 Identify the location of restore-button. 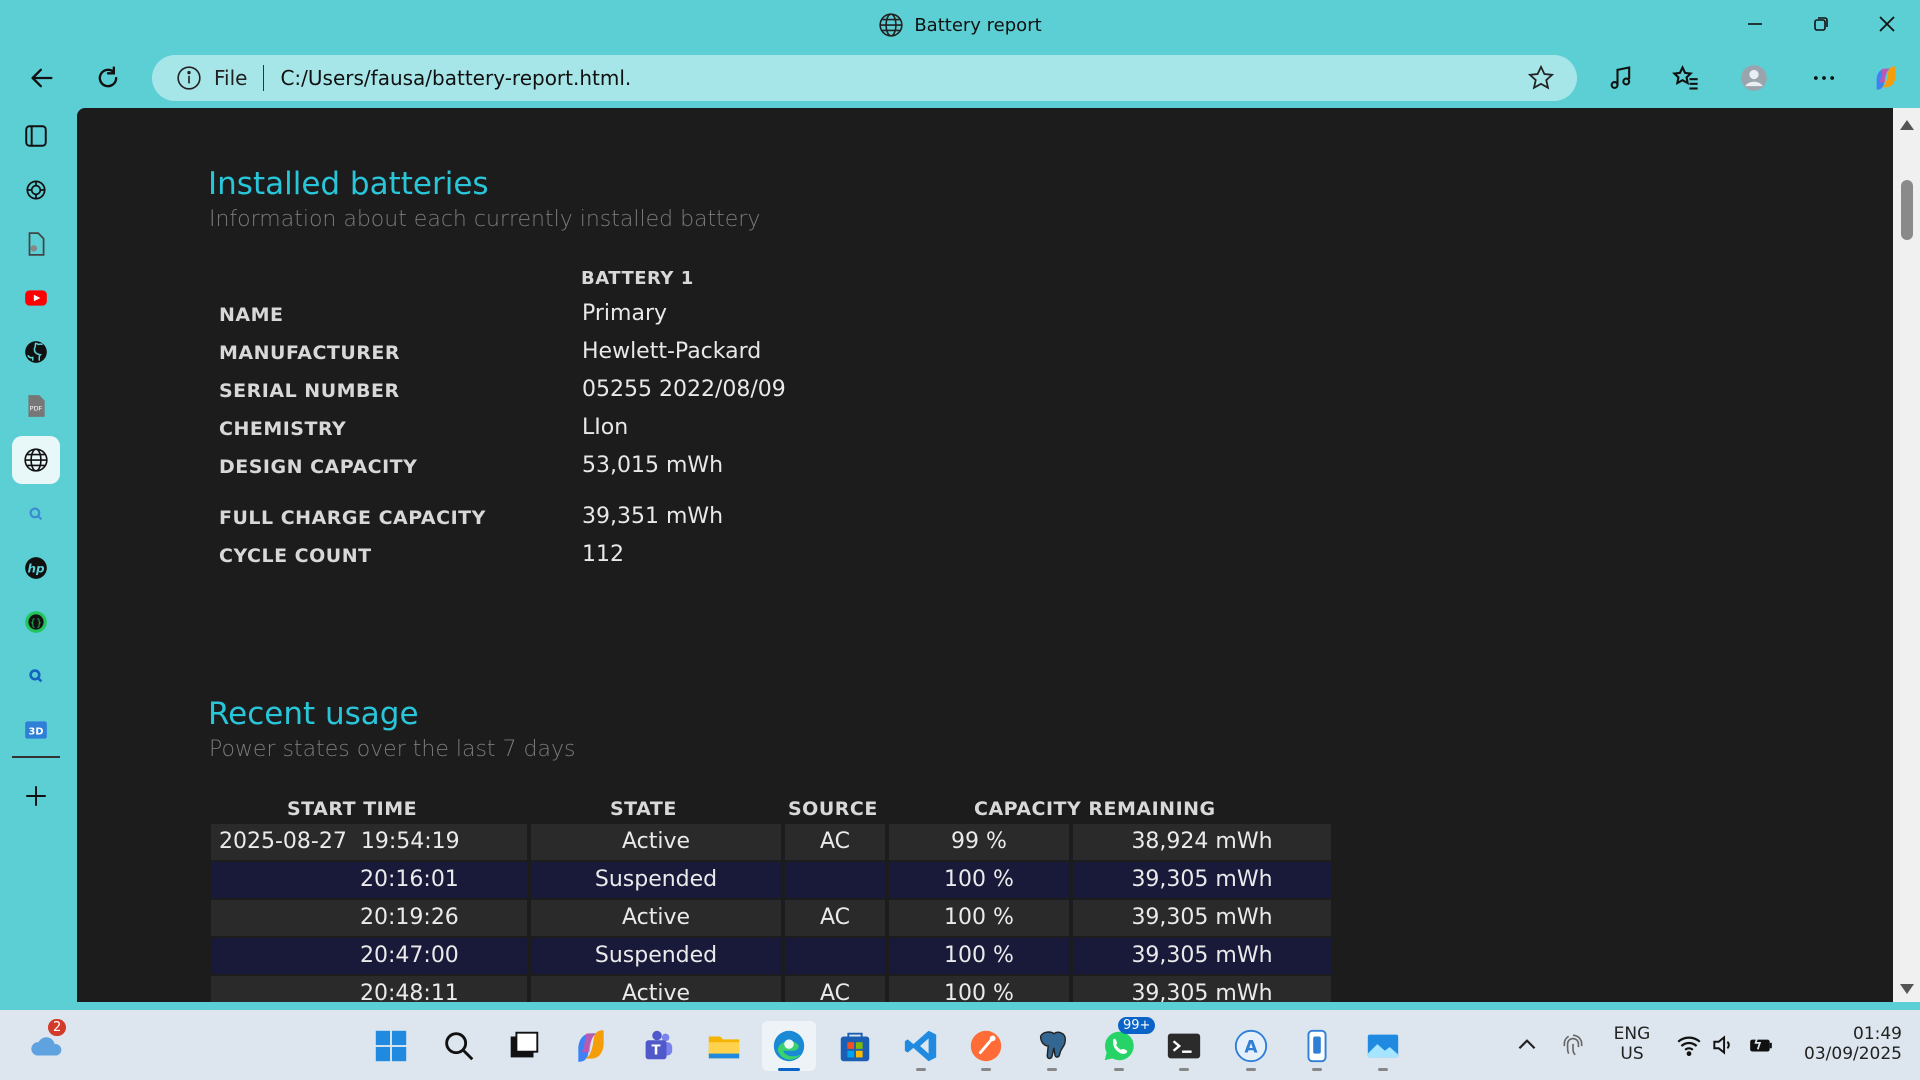
(1821, 24).